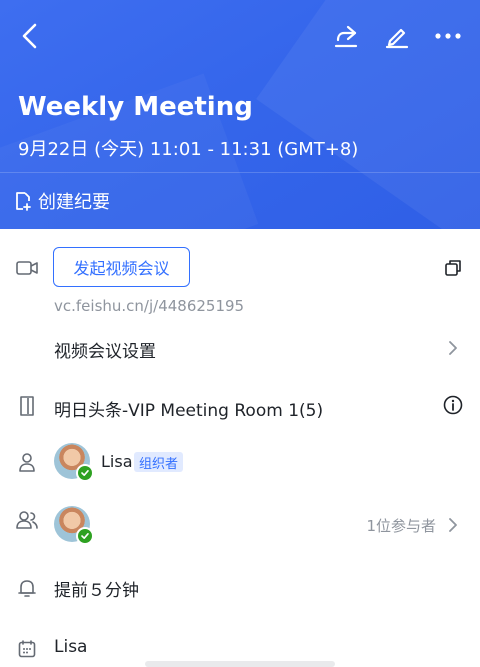  I want to click on back-icon, so click(30, 36).